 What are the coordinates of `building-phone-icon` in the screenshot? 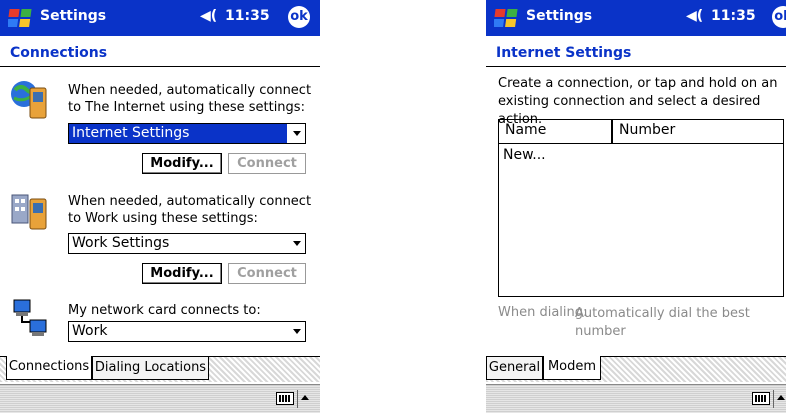 It's located at (29, 212).